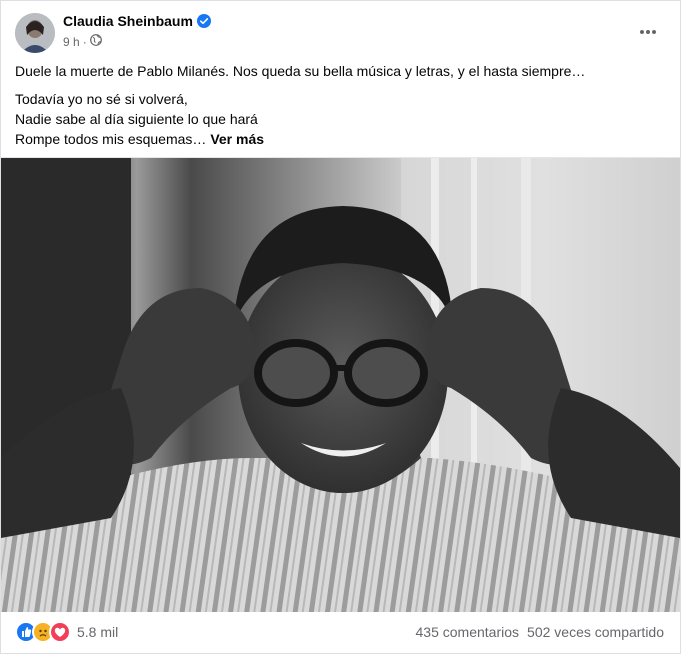  Describe the element at coordinates (203, 21) in the screenshot. I see `verified-badge-icon` at that location.